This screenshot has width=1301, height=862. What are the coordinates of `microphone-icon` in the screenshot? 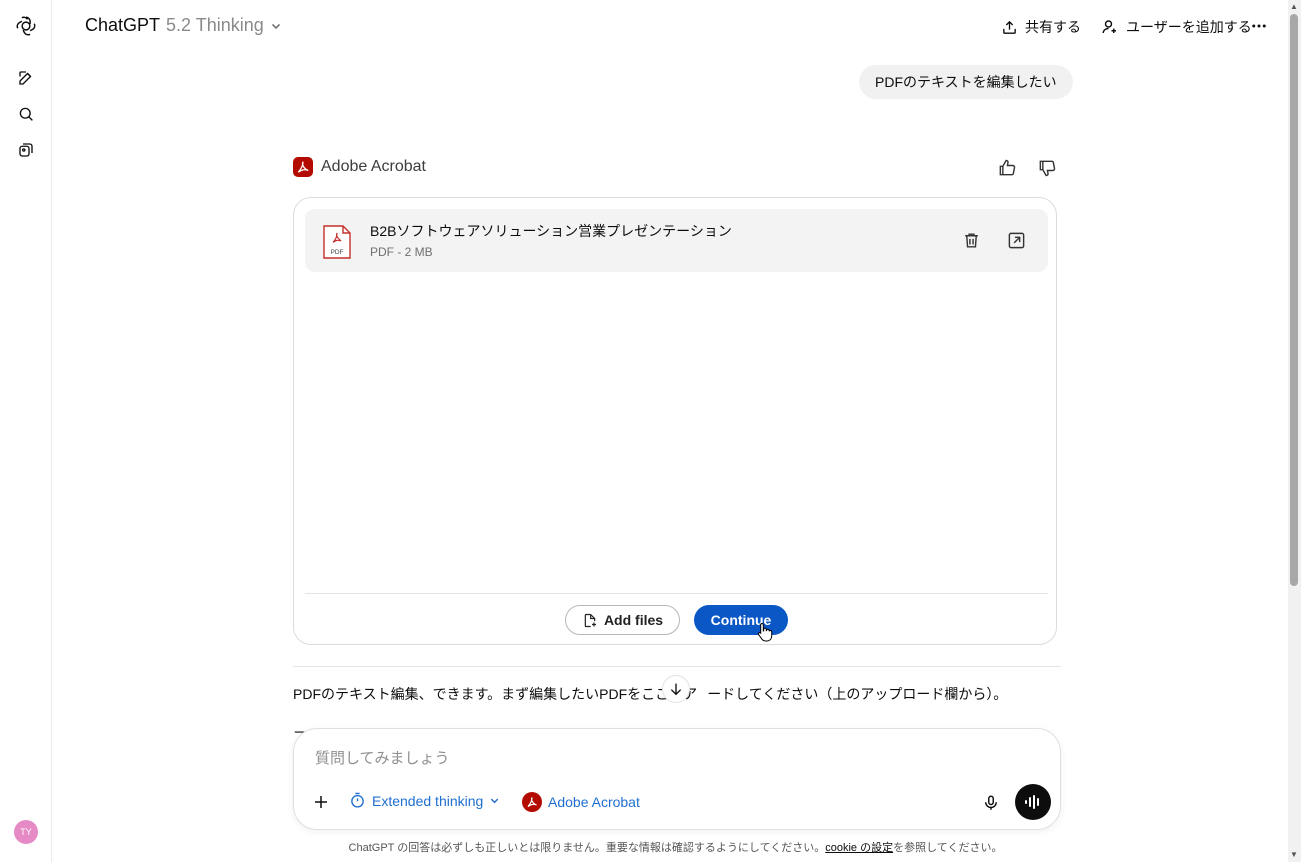 It's located at (991, 805).